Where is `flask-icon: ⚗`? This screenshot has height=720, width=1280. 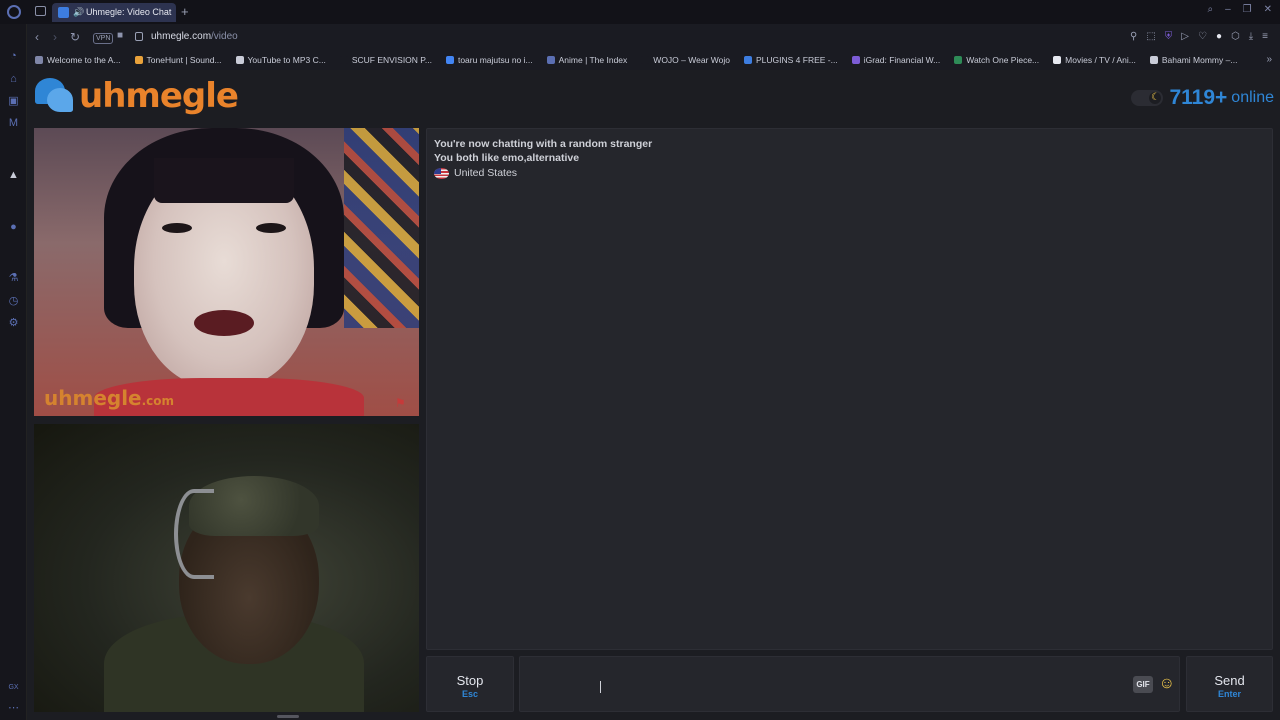 flask-icon: ⚗ is located at coordinates (13, 278).